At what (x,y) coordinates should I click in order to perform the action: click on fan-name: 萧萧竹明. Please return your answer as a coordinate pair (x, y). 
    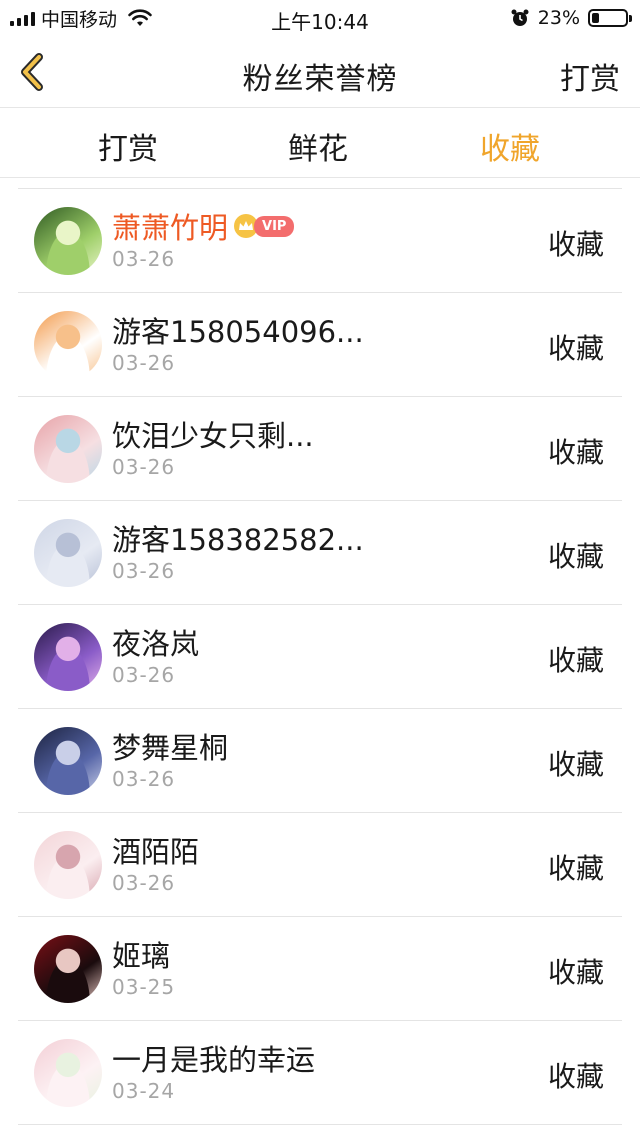
    Looking at the image, I should click on (170, 228).